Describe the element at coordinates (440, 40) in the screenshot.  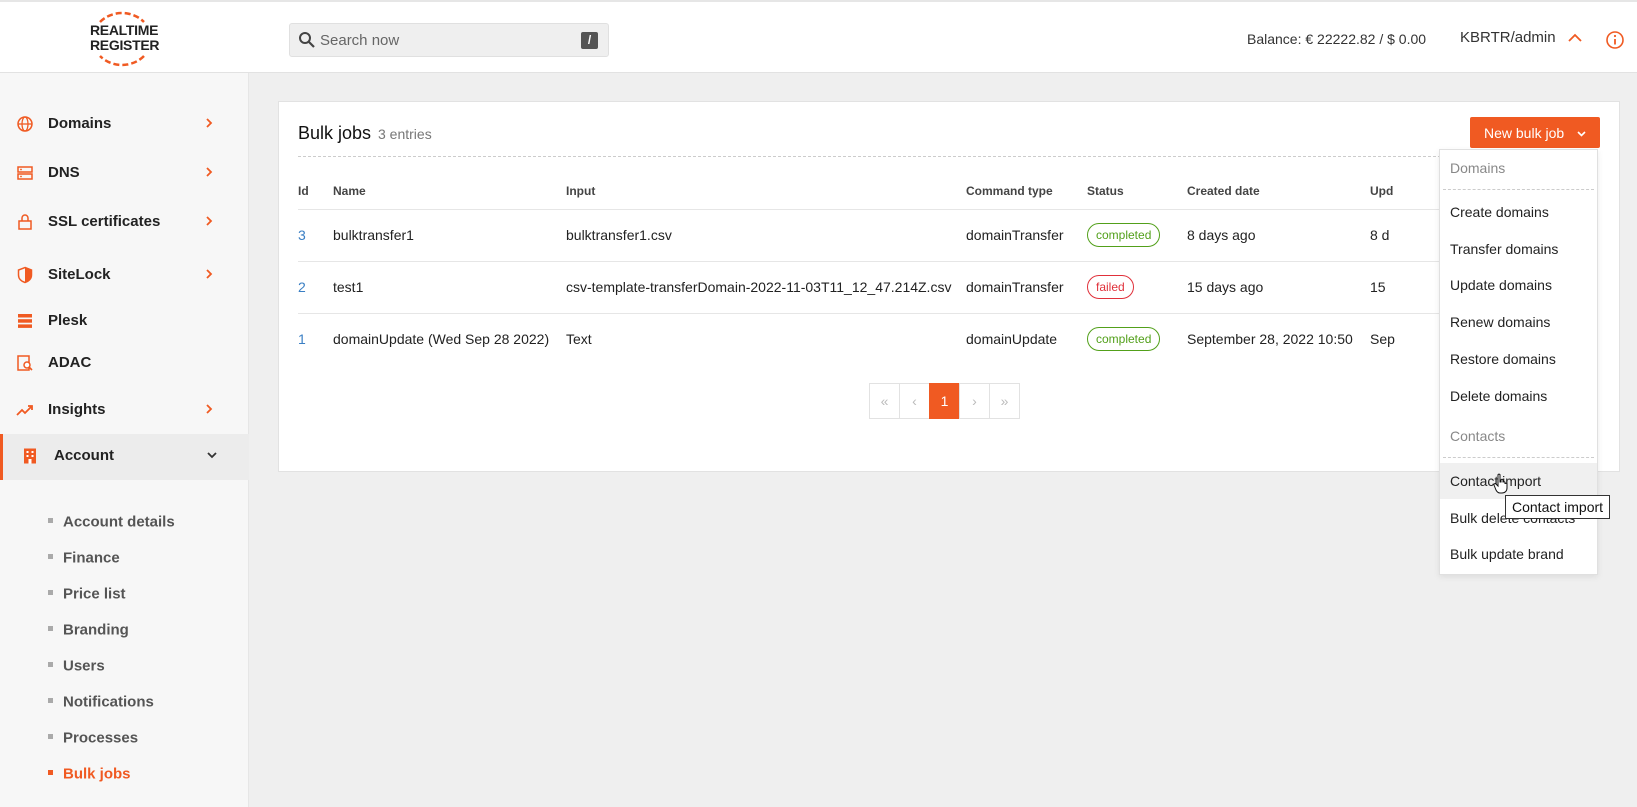
I see `search-input` at that location.